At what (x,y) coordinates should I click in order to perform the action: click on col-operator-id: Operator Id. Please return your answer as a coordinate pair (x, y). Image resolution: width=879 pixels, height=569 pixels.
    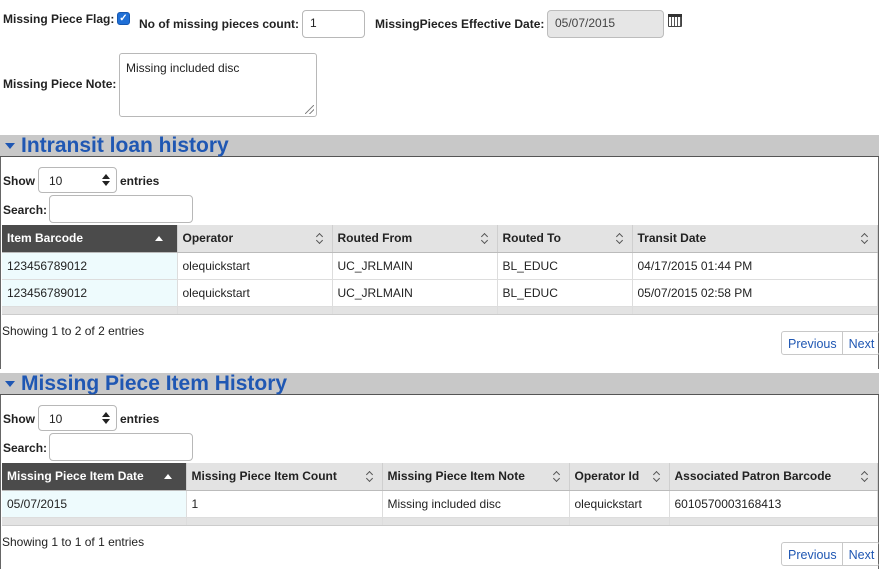
    Looking at the image, I should click on (619, 477).